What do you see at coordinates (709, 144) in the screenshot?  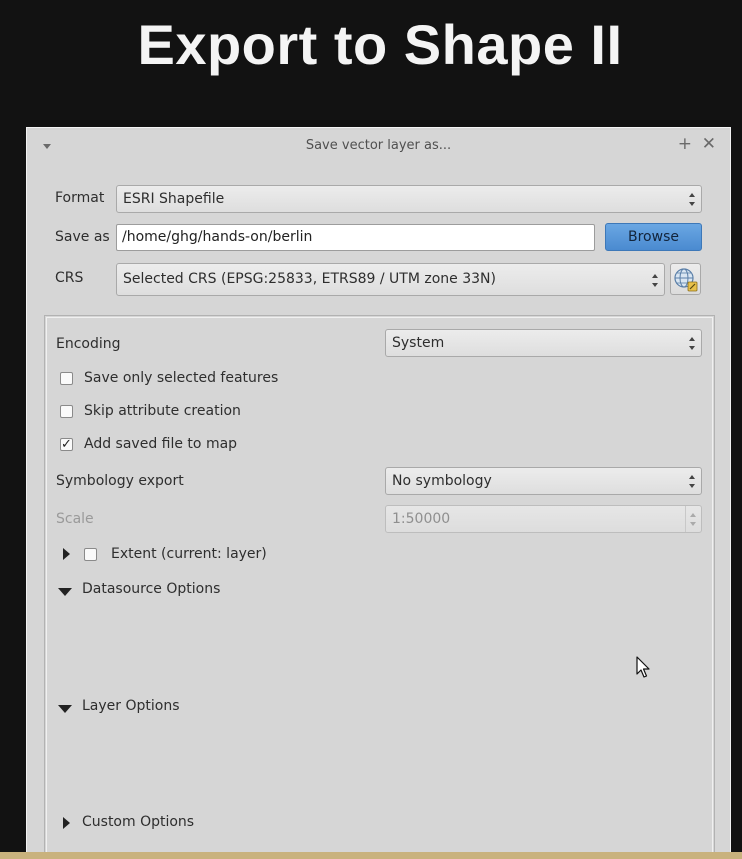 I see `close-icon: ✕` at bounding box center [709, 144].